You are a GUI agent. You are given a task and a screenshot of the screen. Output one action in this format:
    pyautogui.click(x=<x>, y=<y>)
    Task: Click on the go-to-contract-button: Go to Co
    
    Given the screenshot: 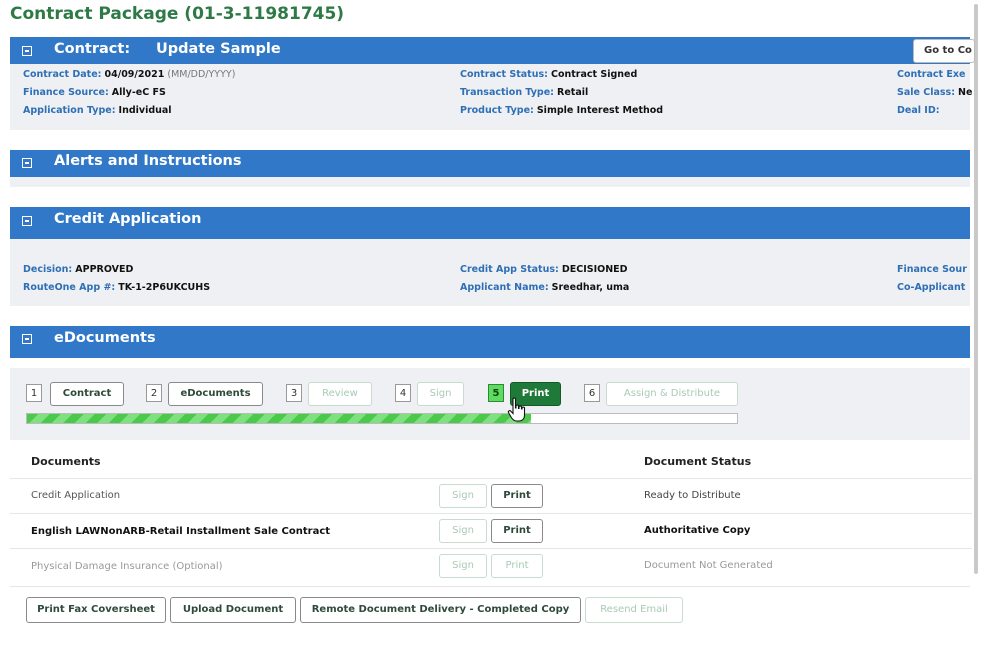 What is the action you would take?
    pyautogui.click(x=944, y=51)
    